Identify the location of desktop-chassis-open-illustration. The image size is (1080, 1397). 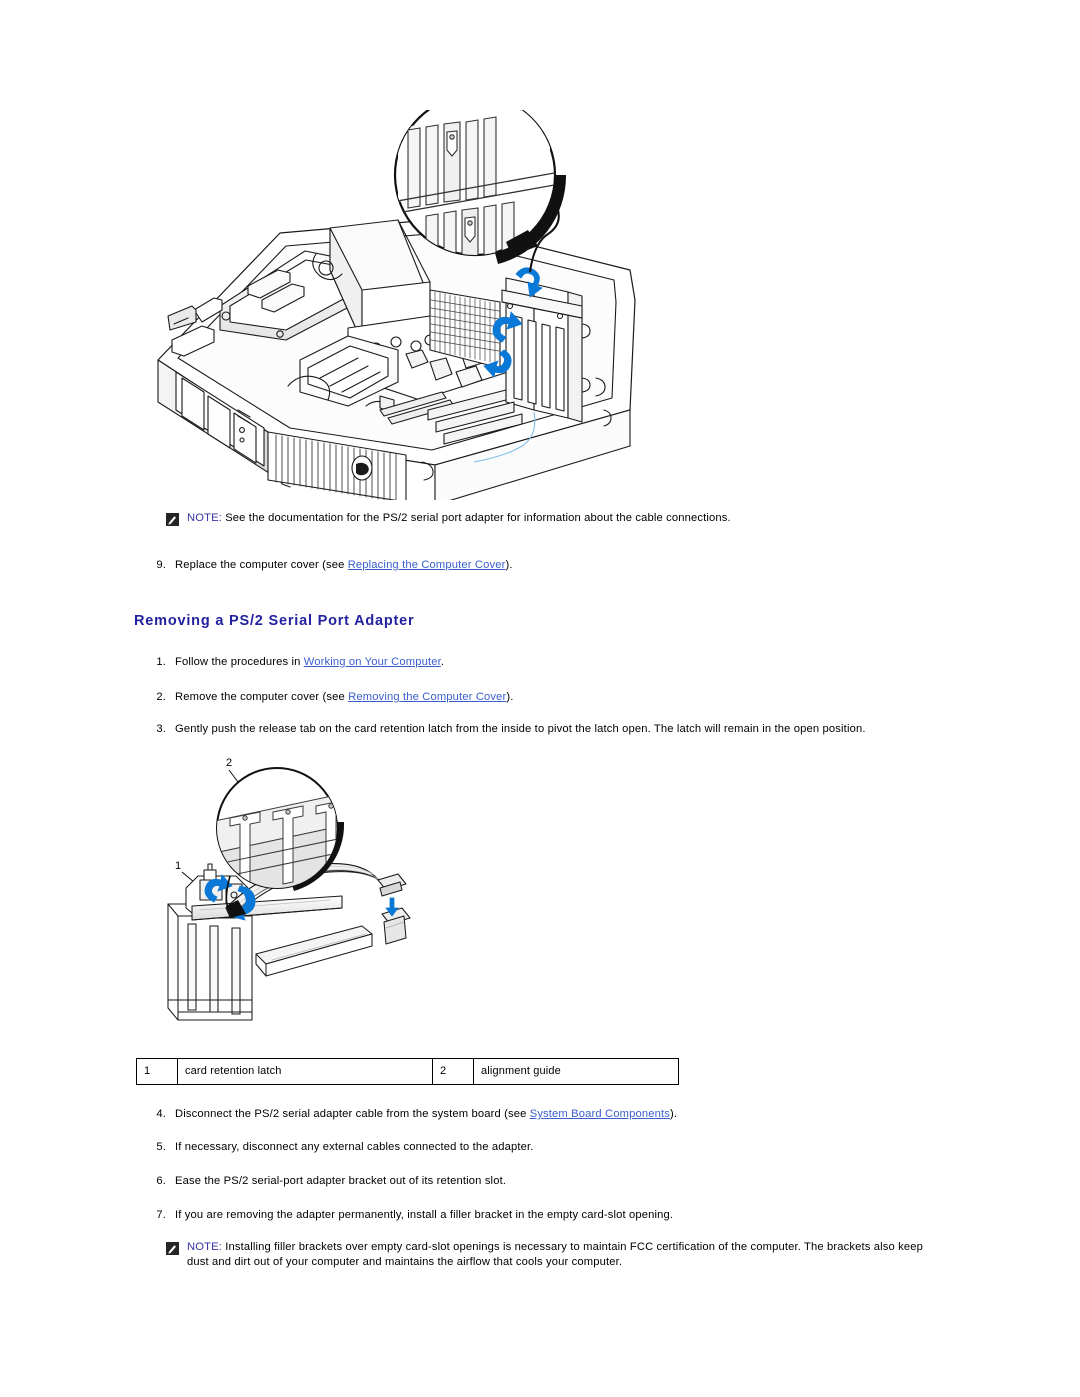
(410, 305).